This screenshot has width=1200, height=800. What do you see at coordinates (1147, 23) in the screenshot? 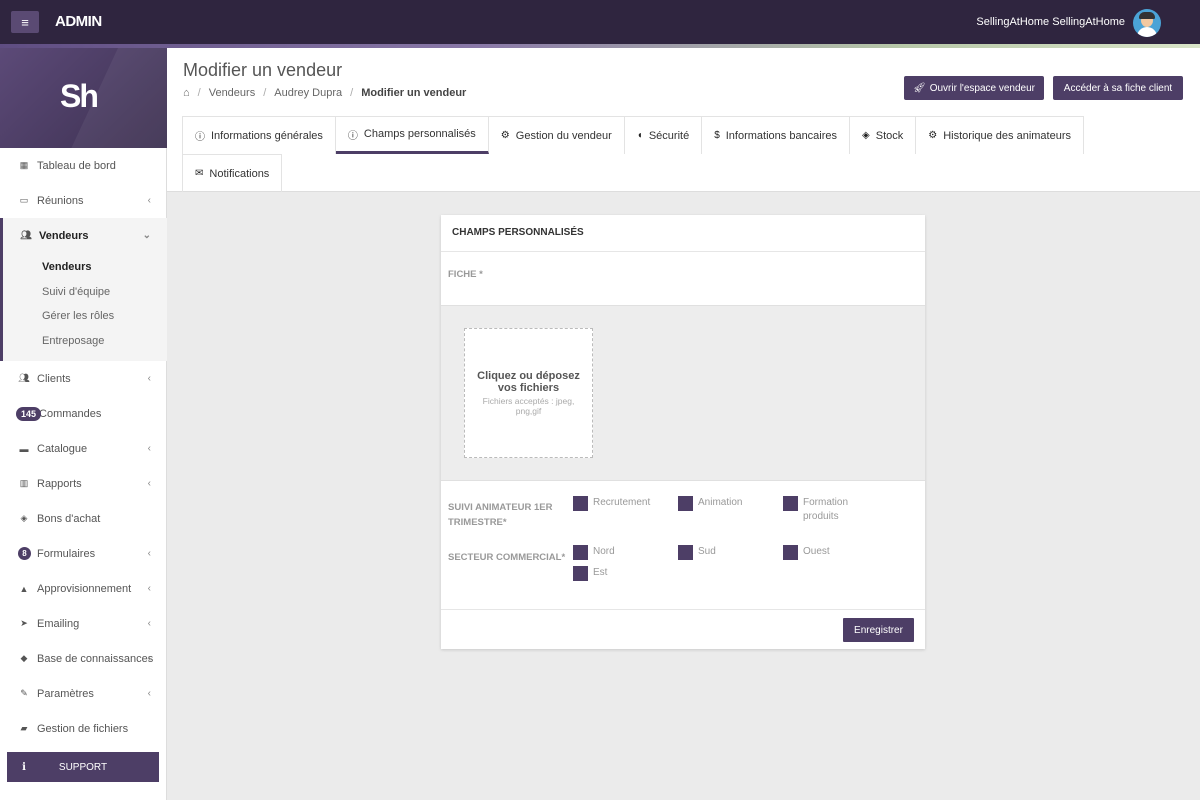
I see `user-avatar-icon` at bounding box center [1147, 23].